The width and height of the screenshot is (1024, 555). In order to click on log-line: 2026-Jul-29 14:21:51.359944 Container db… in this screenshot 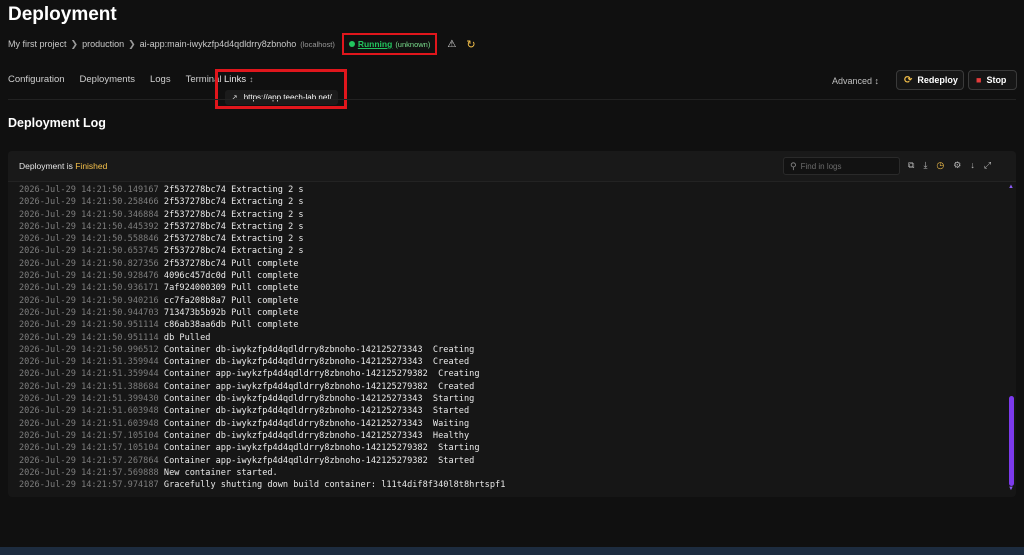, I will do `click(509, 362)`.